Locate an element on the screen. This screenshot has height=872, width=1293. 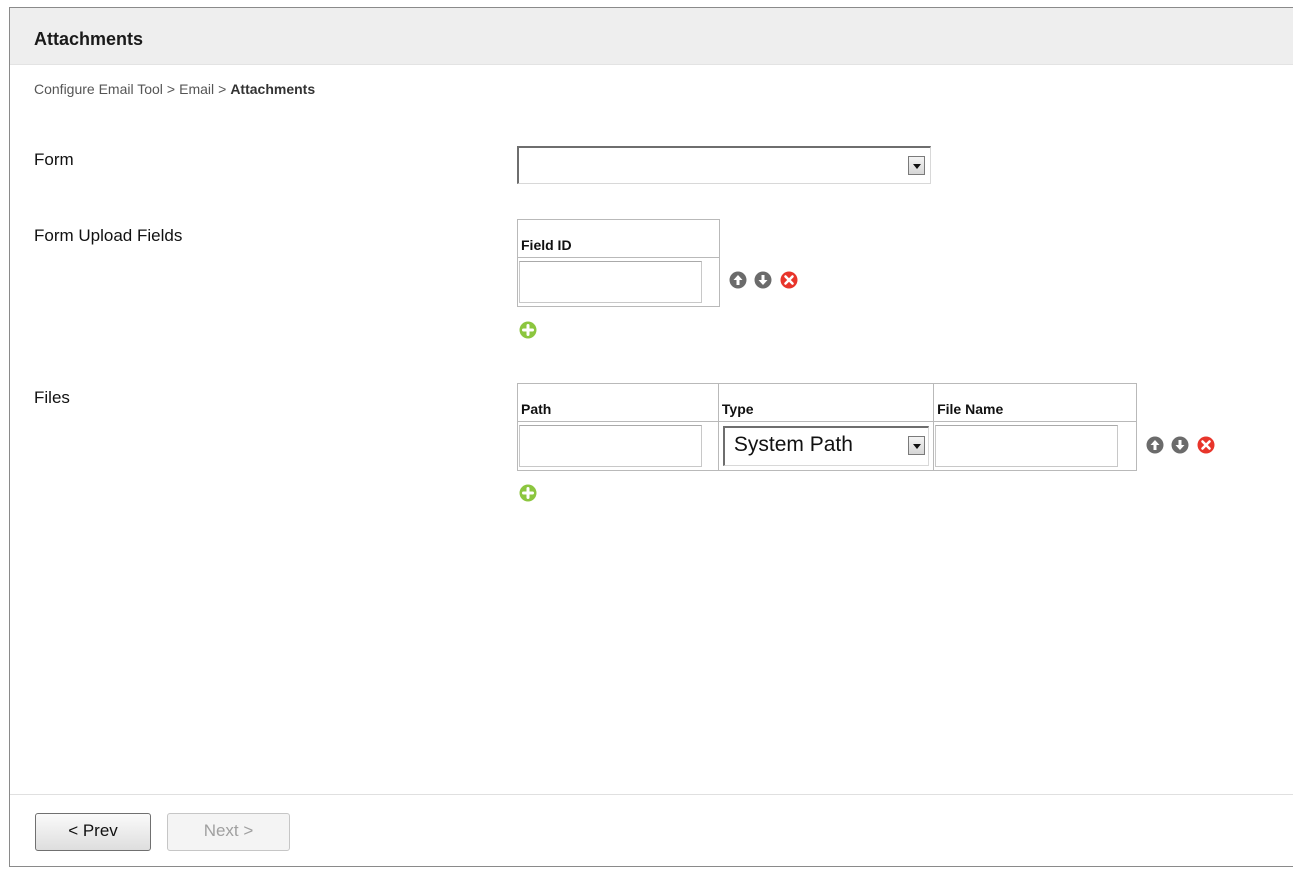
column-header-field-id: Field ID is located at coordinates (618, 238).